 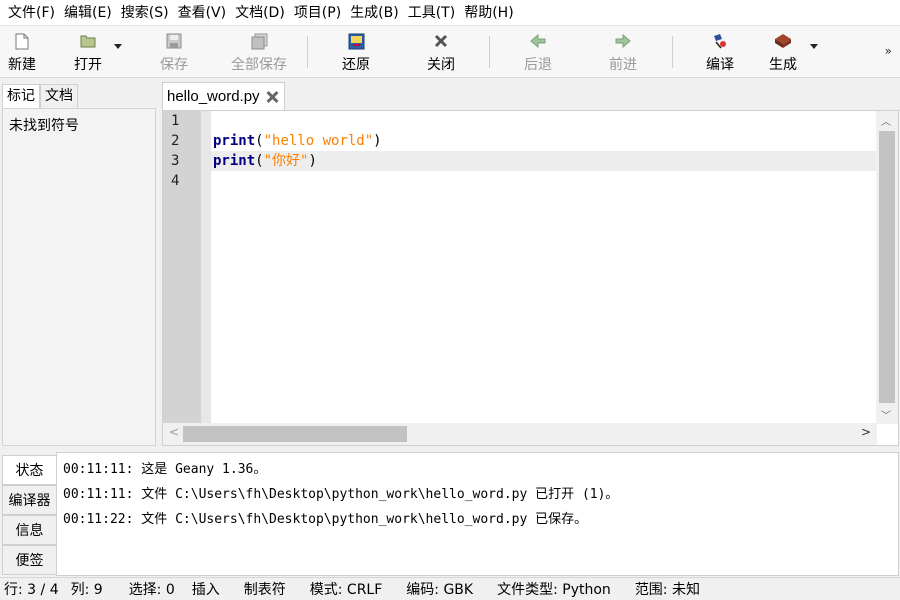 What do you see at coordinates (86, 590) in the screenshot?
I see `status-column: 列: 9` at bounding box center [86, 590].